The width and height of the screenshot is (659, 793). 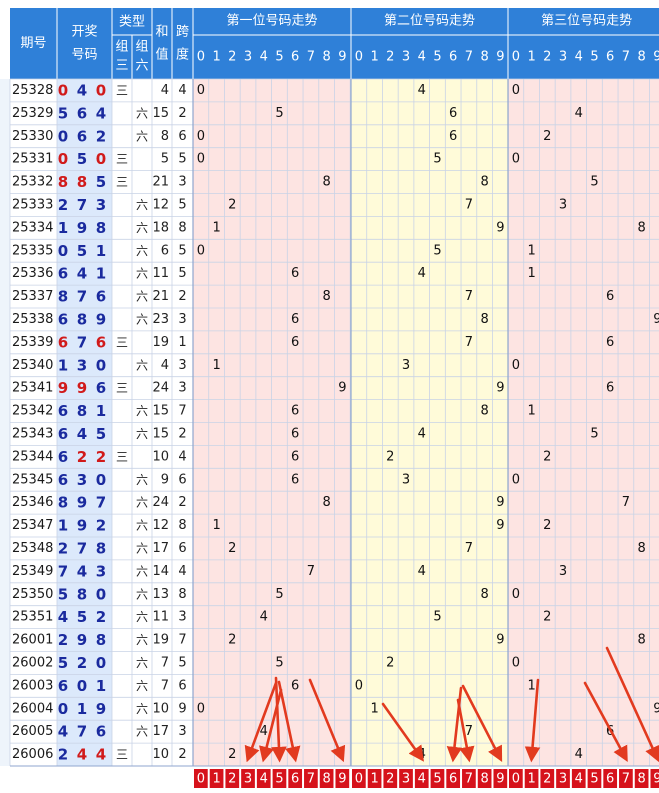 What do you see at coordinates (390, 662) in the screenshot?
I see `trend-mark-pos2: 2` at bounding box center [390, 662].